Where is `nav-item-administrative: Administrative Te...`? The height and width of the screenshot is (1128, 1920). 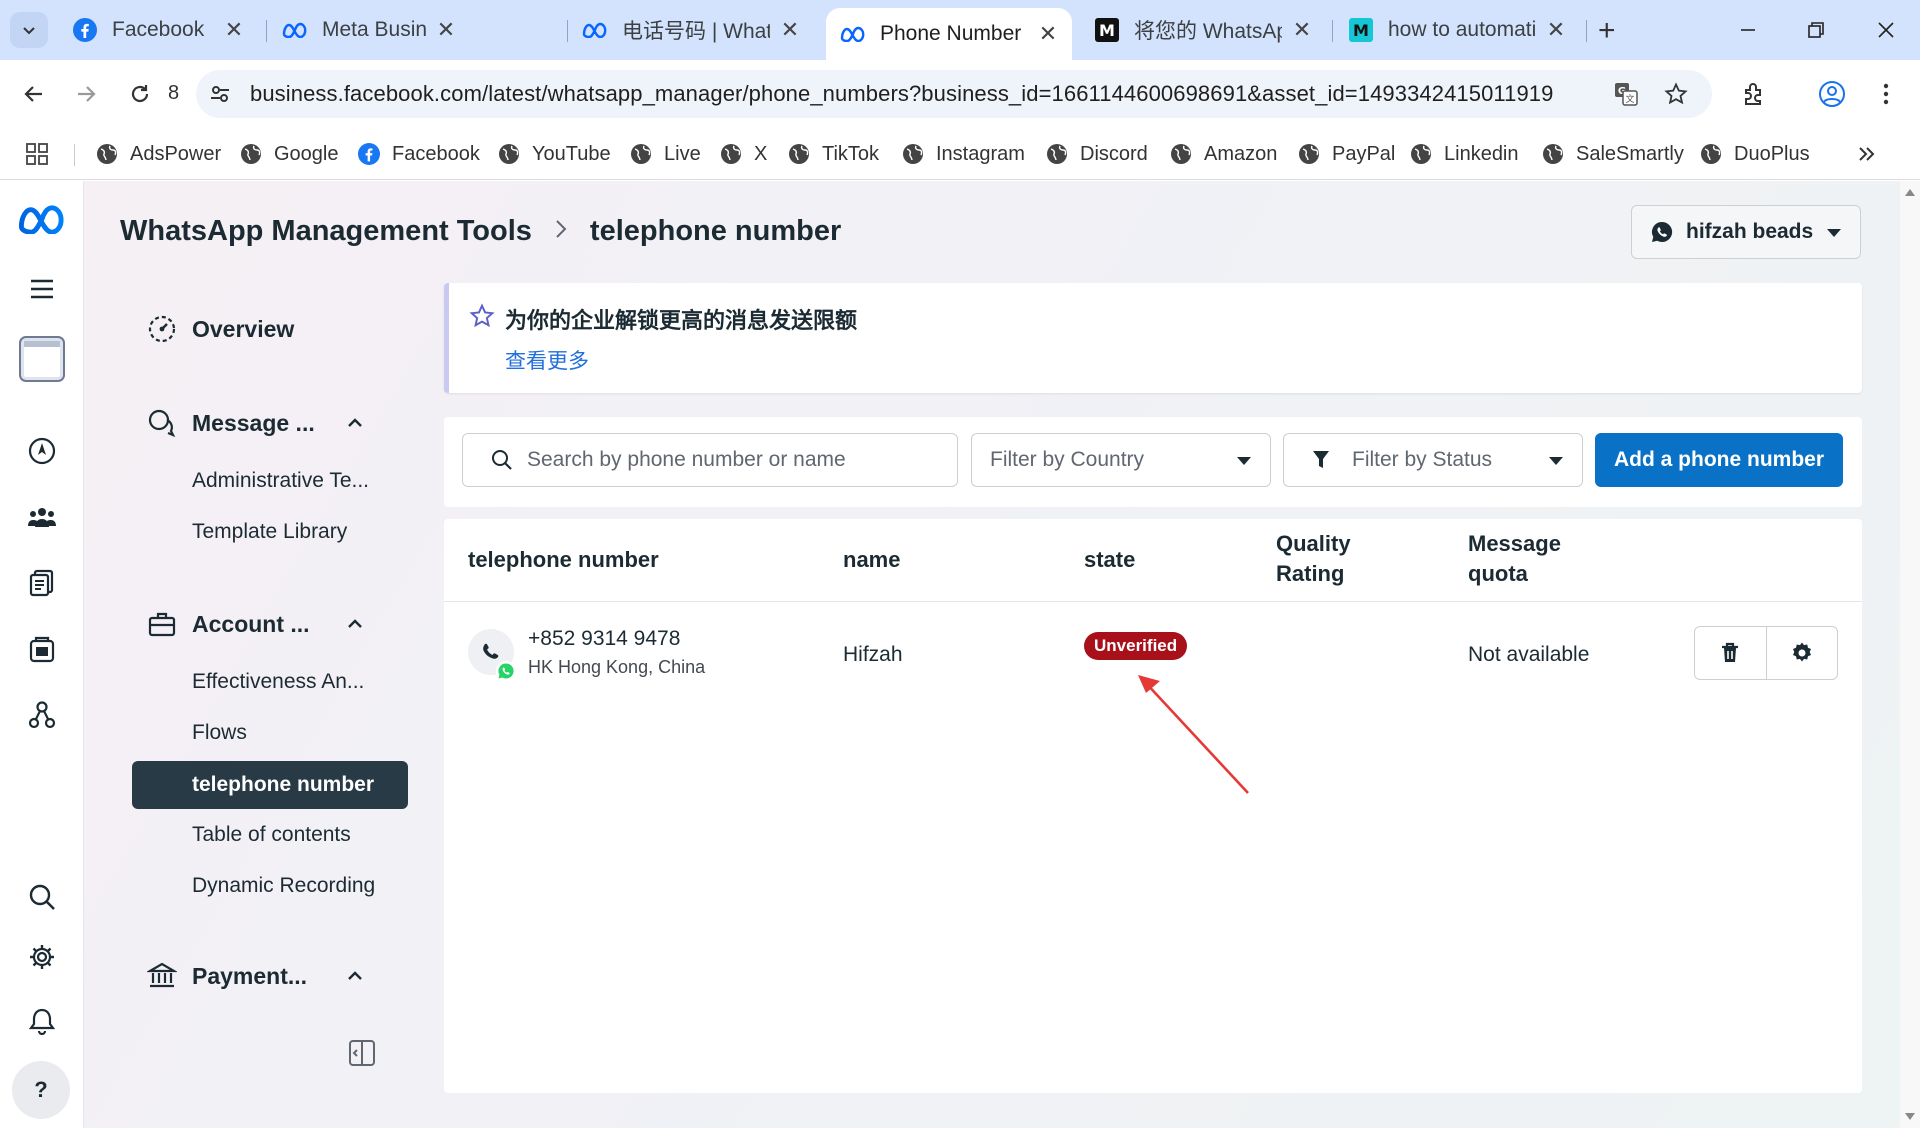
nav-item-administrative: Administrative Te... is located at coordinates (280, 481).